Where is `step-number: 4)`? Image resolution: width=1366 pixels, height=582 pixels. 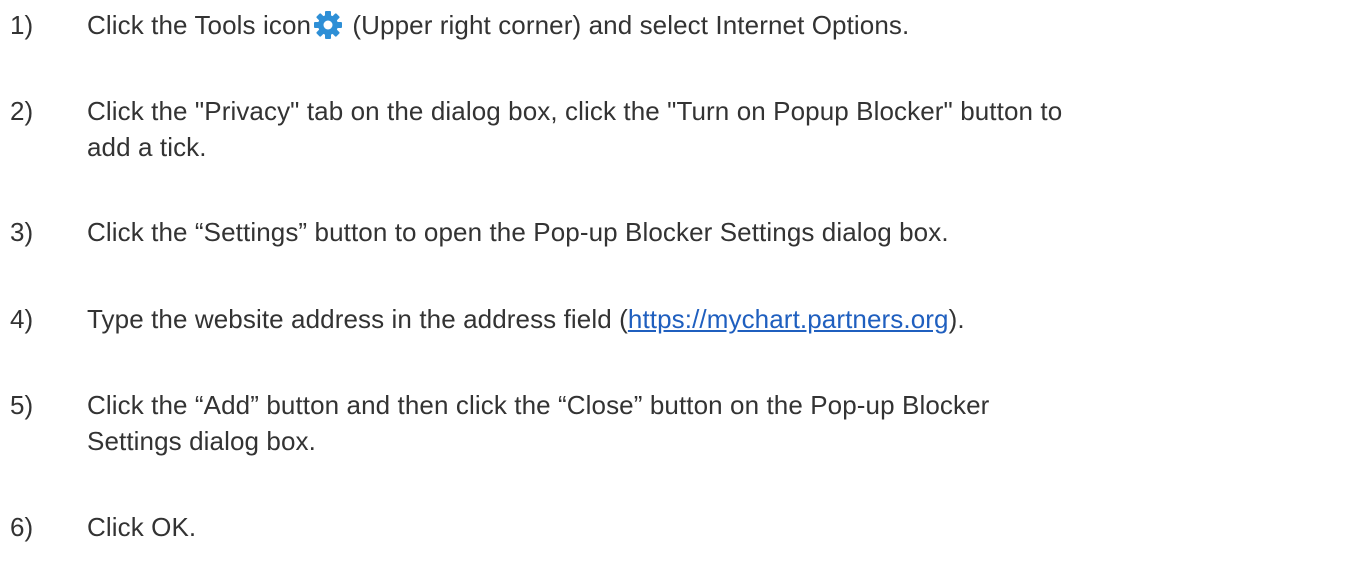 step-number: 4) is located at coordinates (22, 319).